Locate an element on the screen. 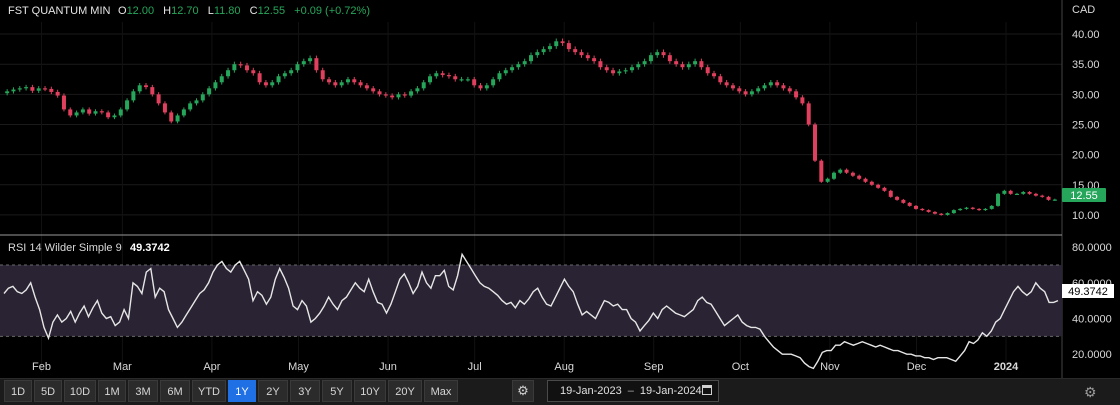 The width and height of the screenshot is (1120, 405). range-button-10d: 10D is located at coordinates (80, 391).